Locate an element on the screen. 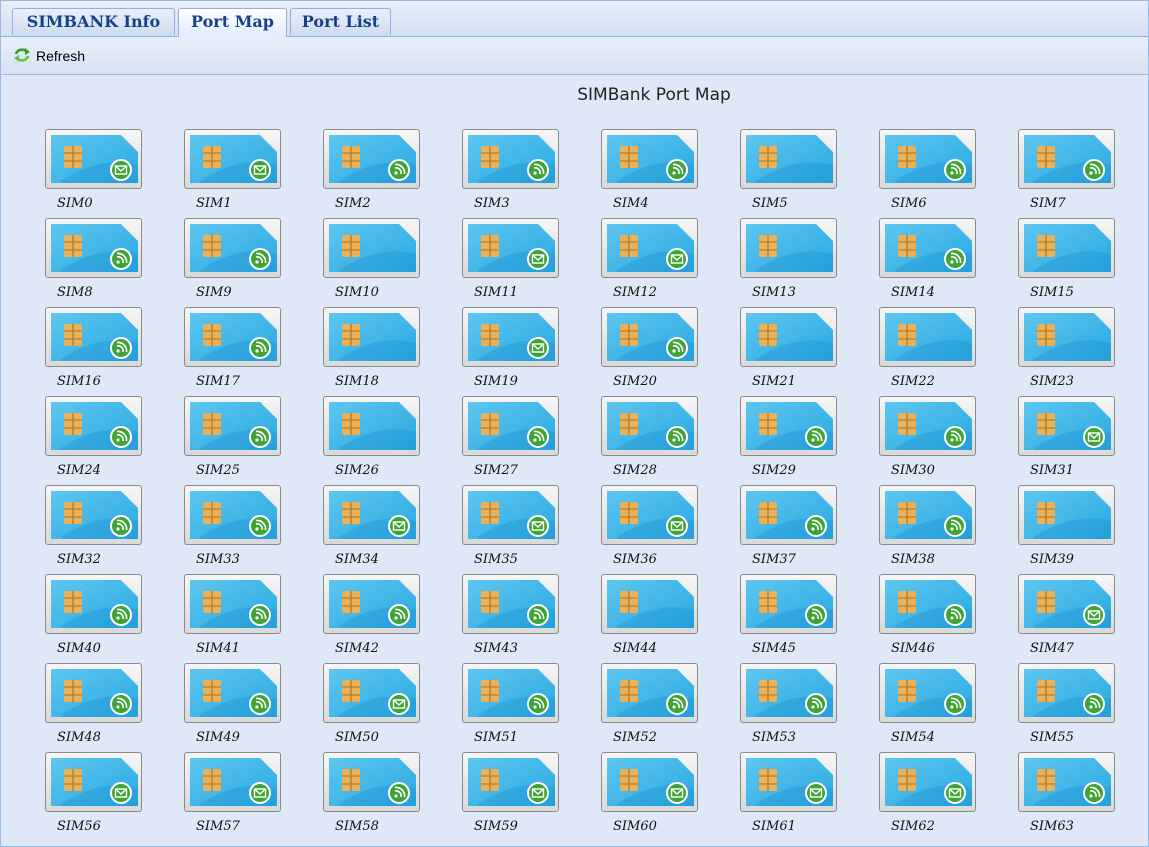 The image size is (1149, 847). sim-port-item: SIM31 is located at coordinates (1067, 440).